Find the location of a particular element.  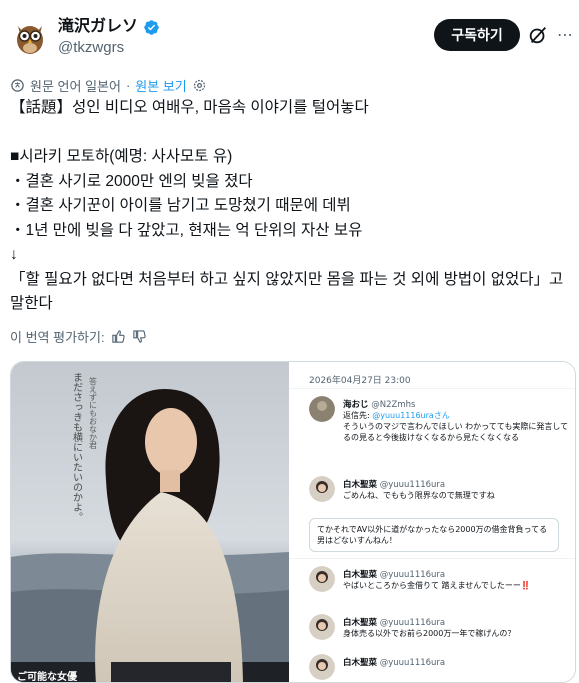

photo-caption: まださっきも横にいたいのかよ。 is located at coordinates (77, 447).